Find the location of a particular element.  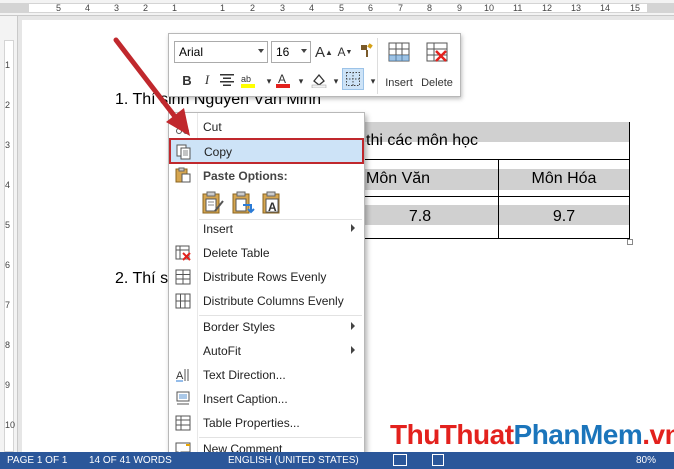

menu-item-label: AutoFit is located at coordinates (222, 351).